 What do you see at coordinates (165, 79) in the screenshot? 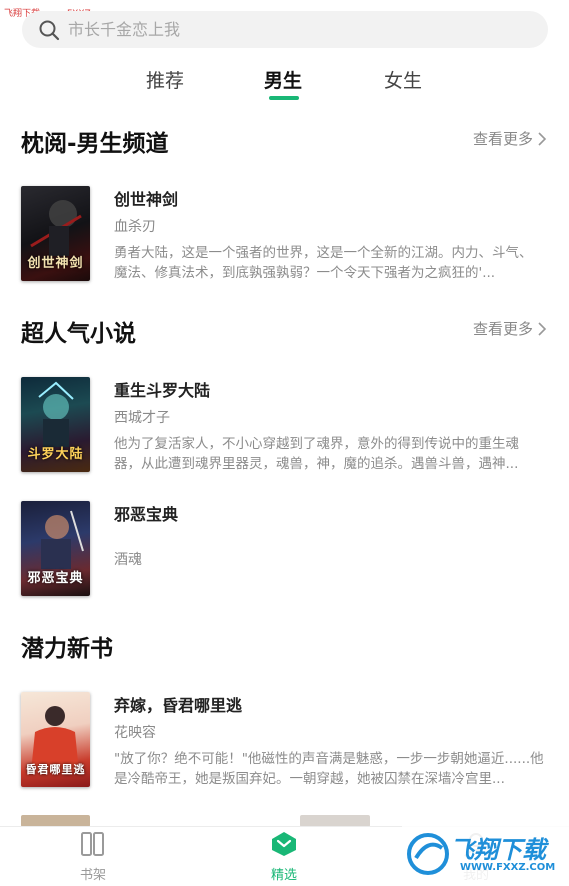
I see `tab-recommend: 推荐` at bounding box center [165, 79].